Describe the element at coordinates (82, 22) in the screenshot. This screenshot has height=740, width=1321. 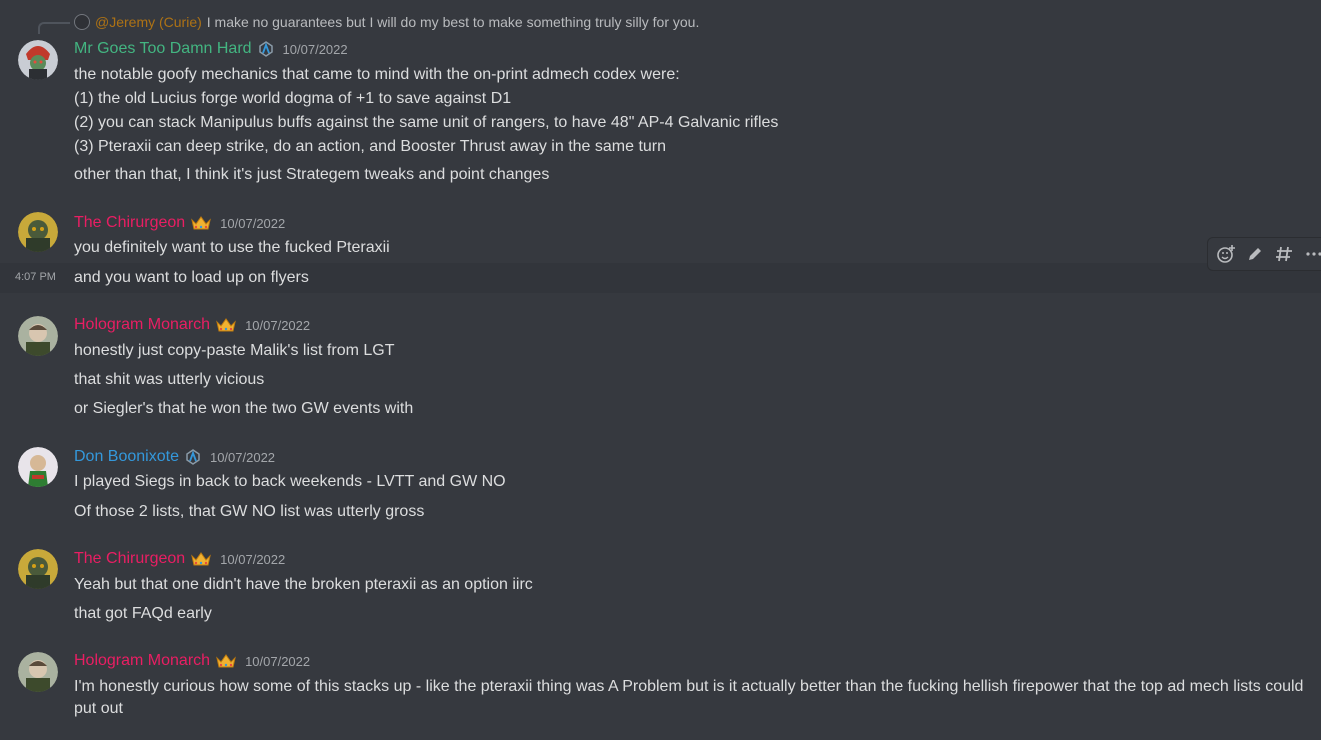
I see `reply-avatar` at that location.